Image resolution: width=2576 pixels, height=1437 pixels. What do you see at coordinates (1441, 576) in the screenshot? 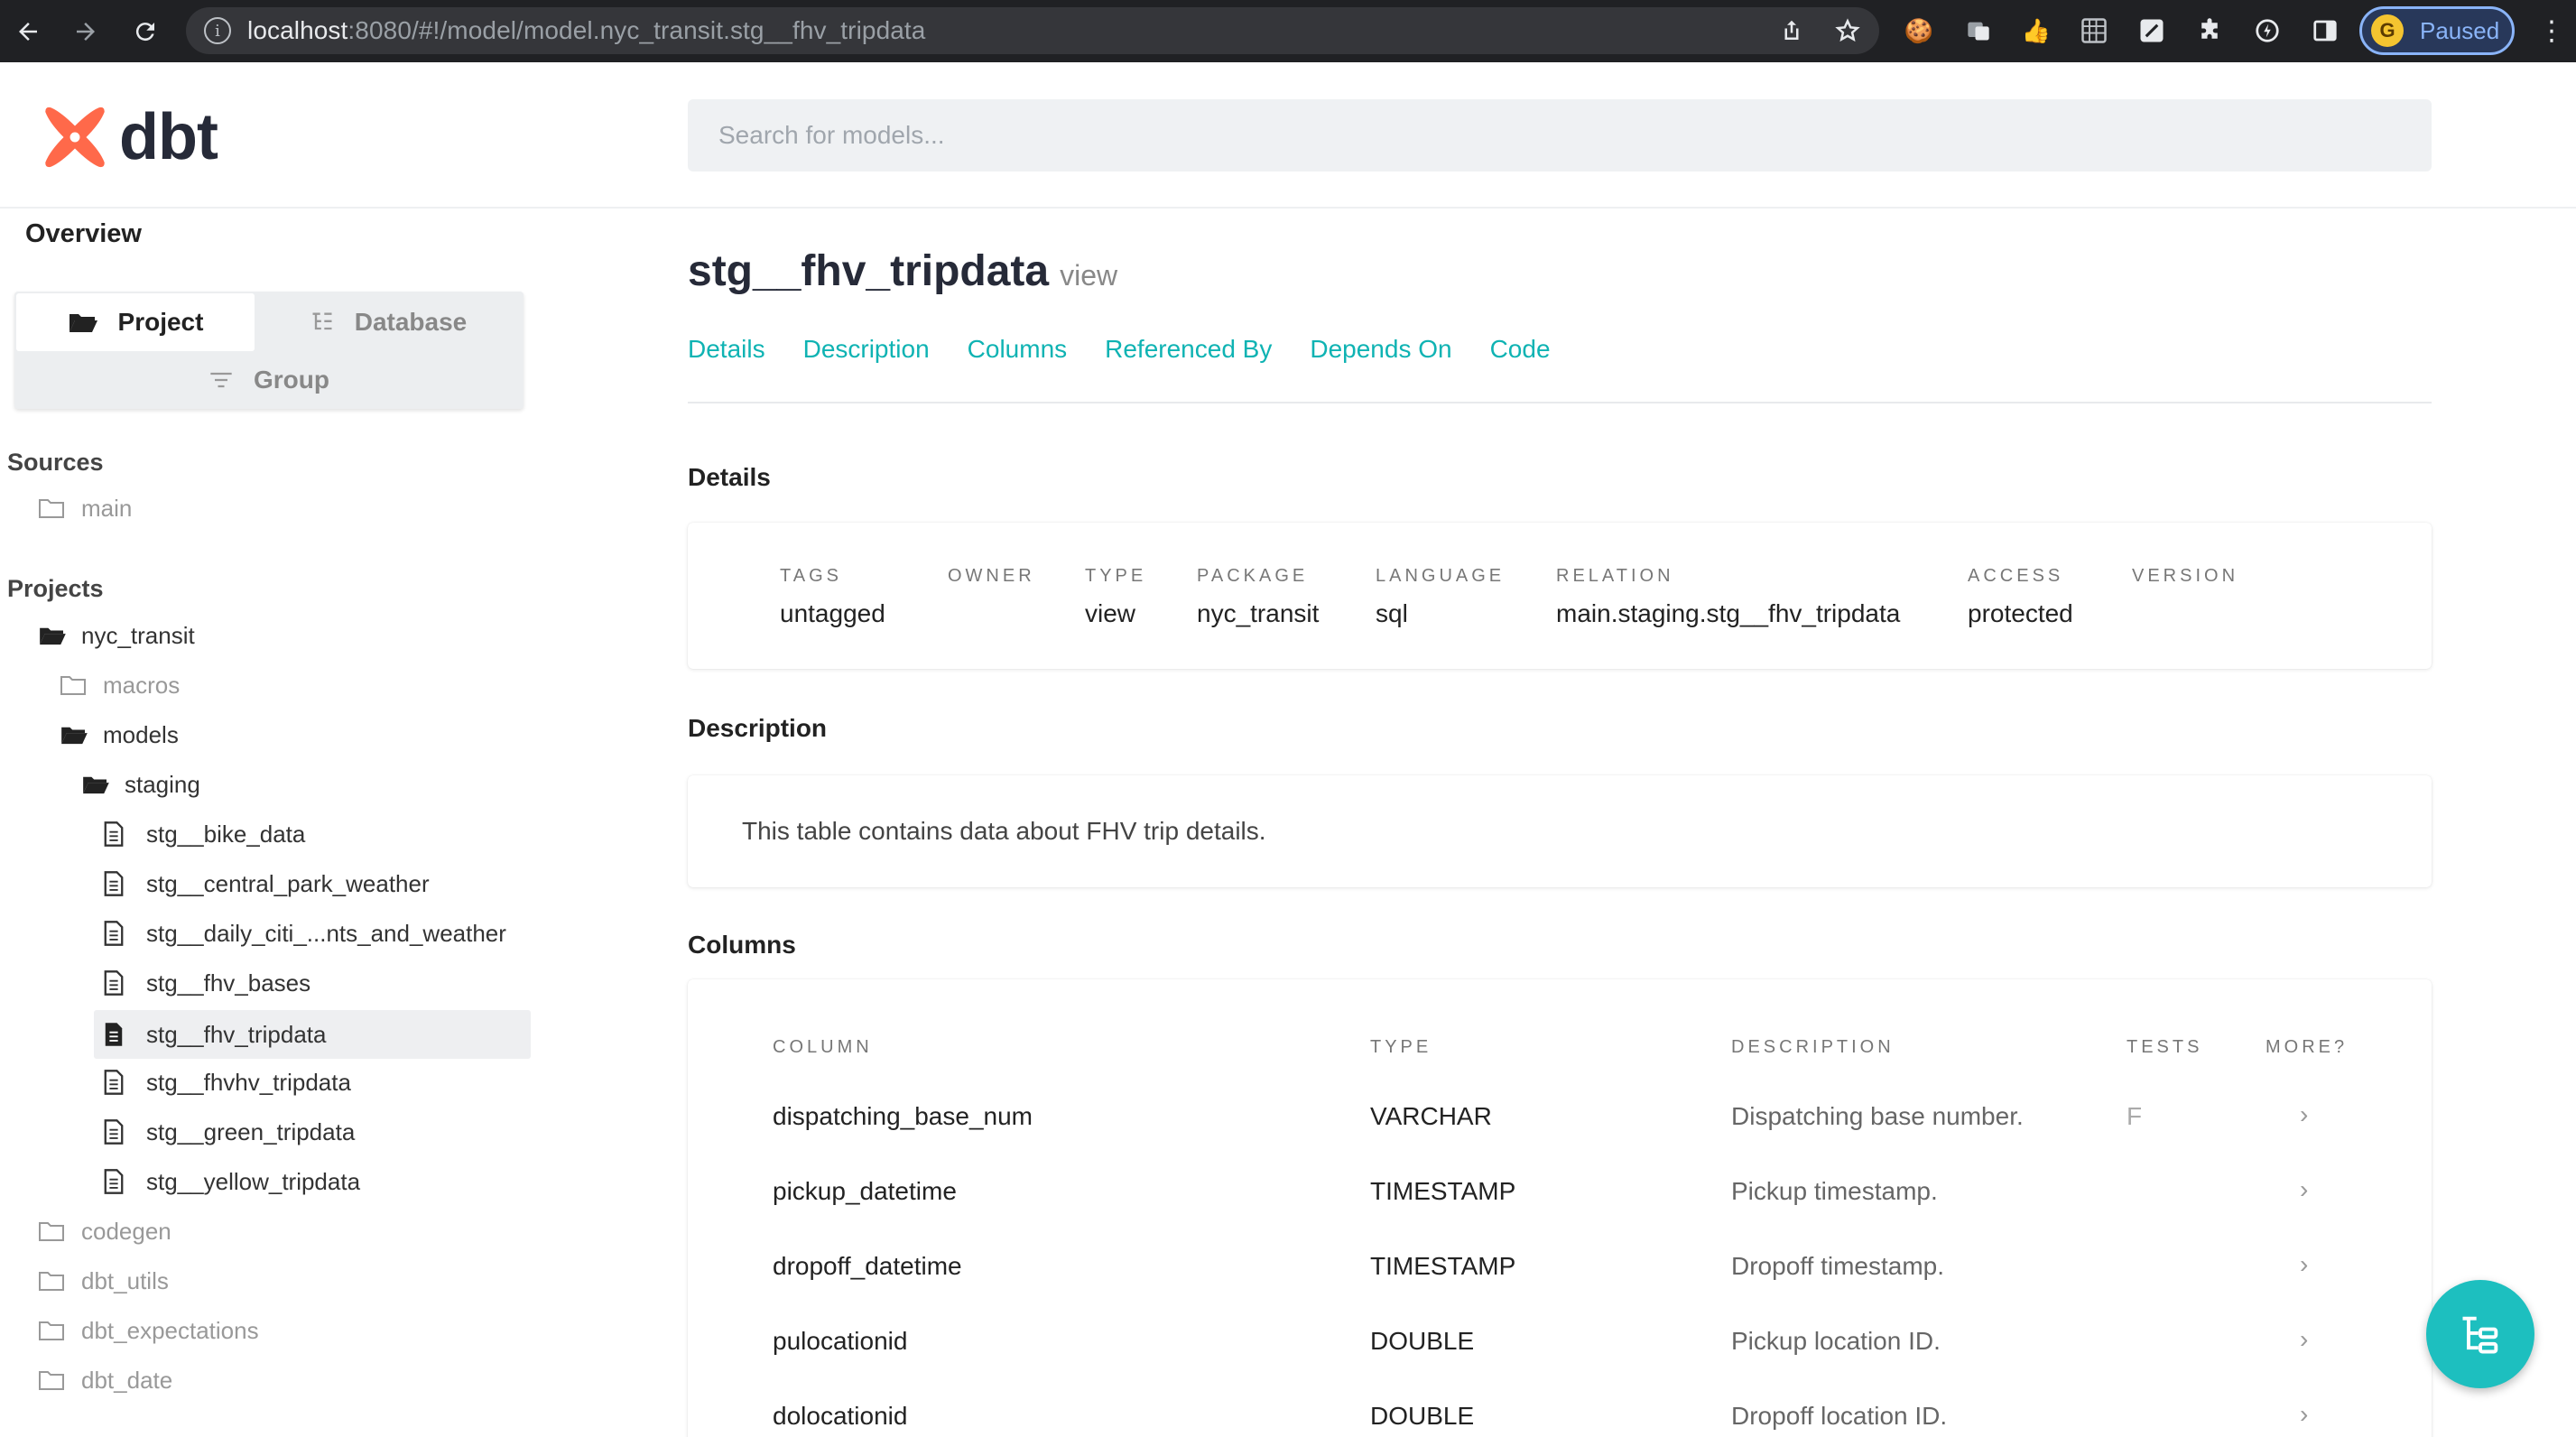
I see `meta-key: LANGUAGE` at bounding box center [1441, 576].